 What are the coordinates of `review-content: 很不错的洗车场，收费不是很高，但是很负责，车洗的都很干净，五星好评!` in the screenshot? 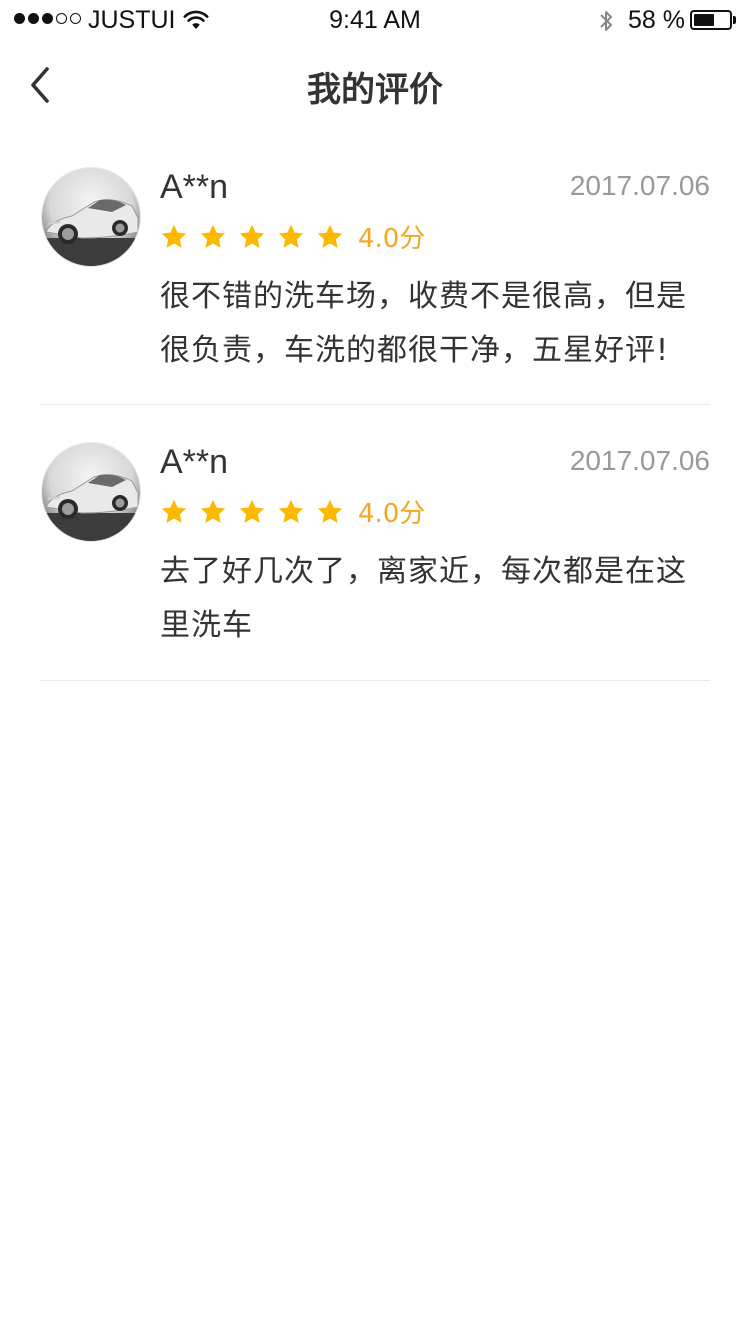 It's located at (423, 323).